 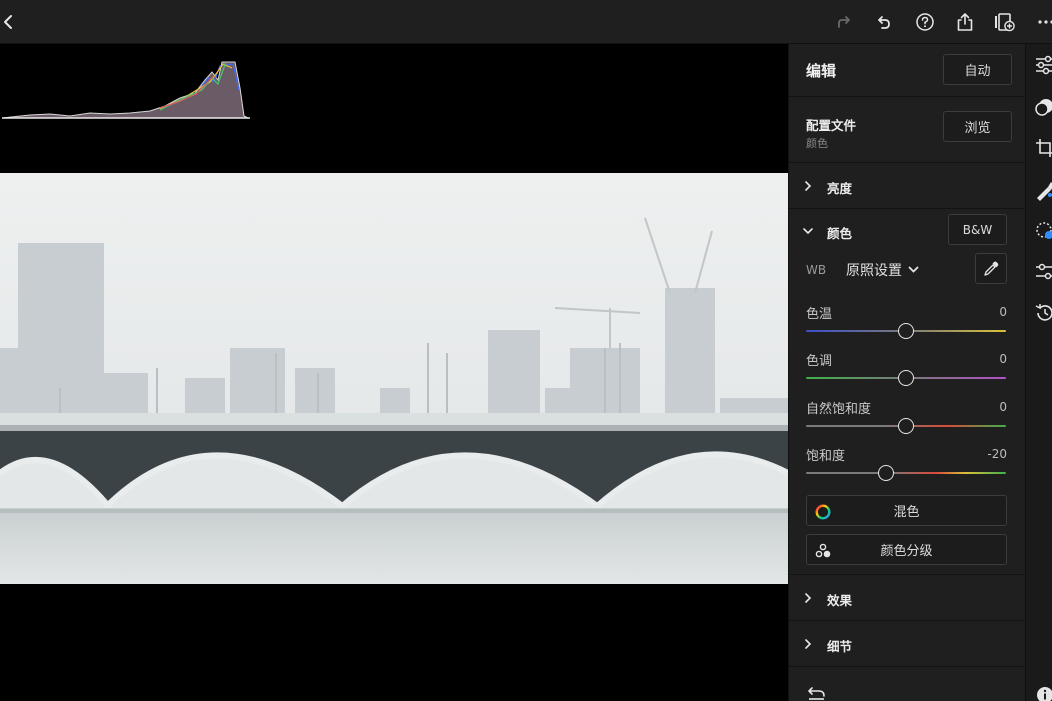 What do you see at coordinates (907, 392) in the screenshot?
I see `color-section: 颜色 B&W WB 原照设置 色温 0 色调 0 自然饱和度 0 饱和度 -20` at bounding box center [907, 392].